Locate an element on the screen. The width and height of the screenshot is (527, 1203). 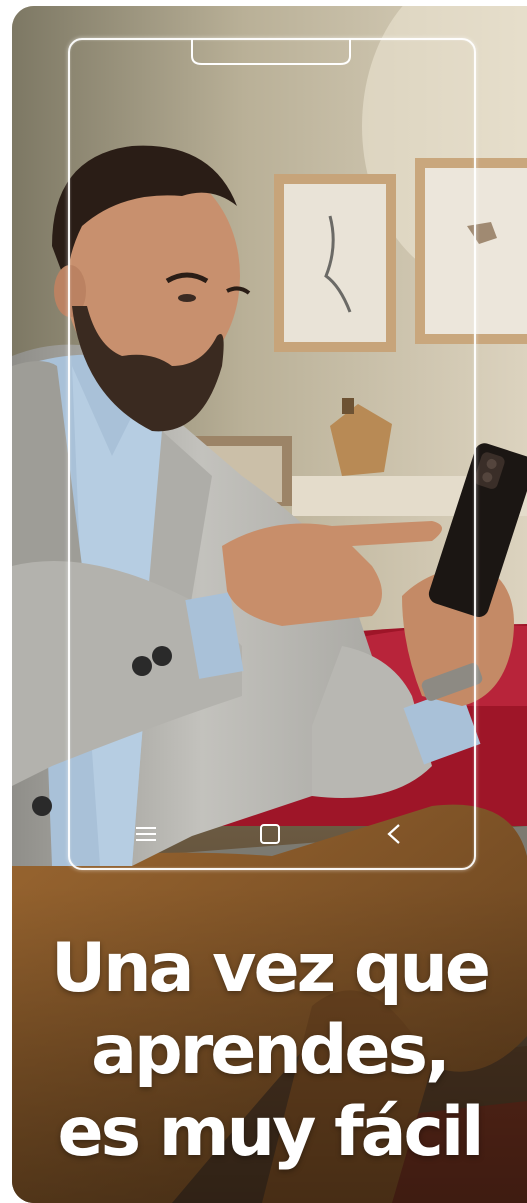
phone-notch is located at coordinates (271, 52).